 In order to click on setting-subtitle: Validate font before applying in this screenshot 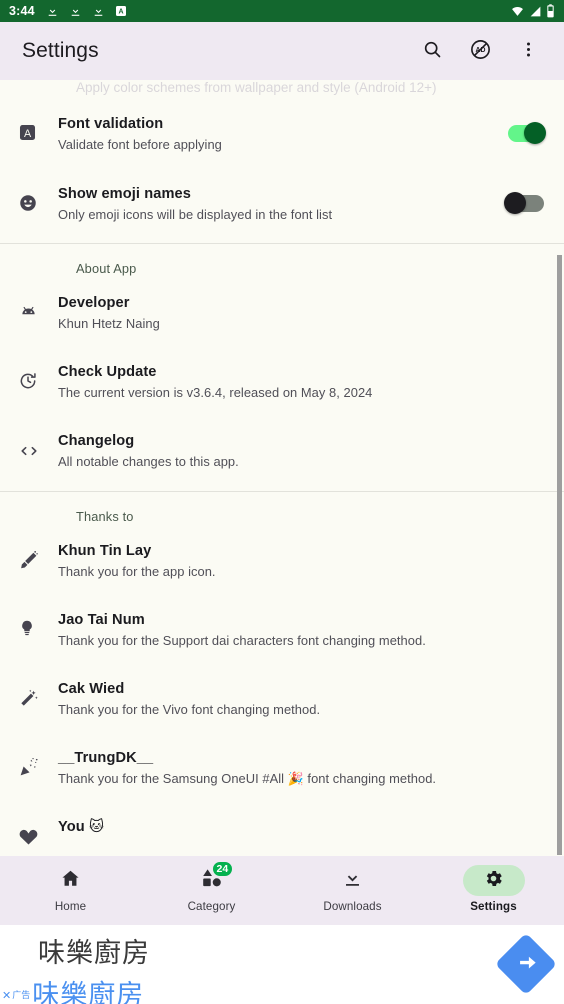, I will do `click(140, 144)`.